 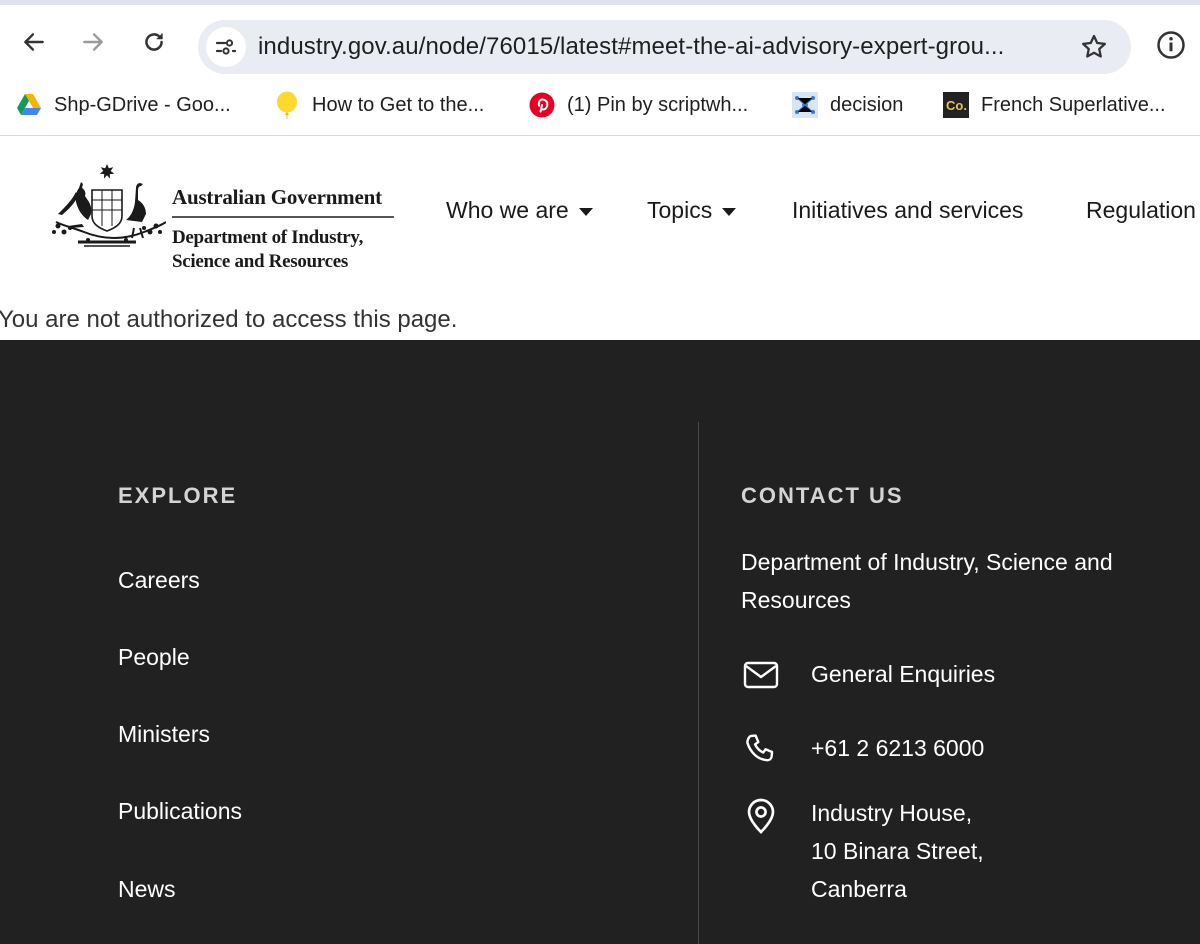 What do you see at coordinates (159, 580) in the screenshot?
I see `footer-link-careers: Careers` at bounding box center [159, 580].